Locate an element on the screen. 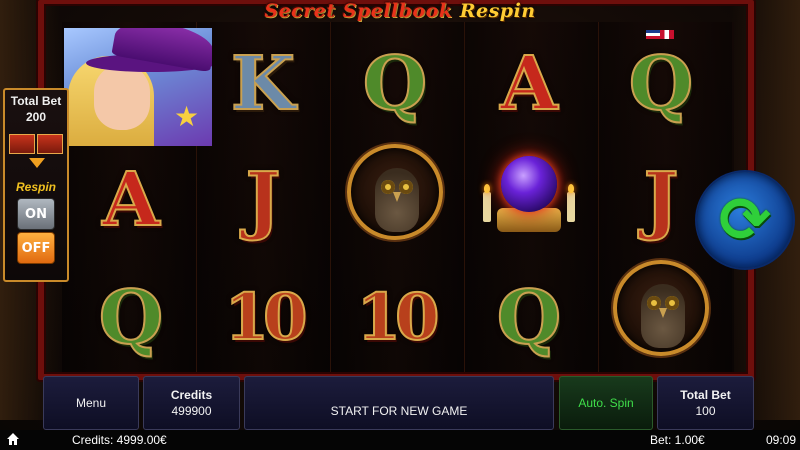 This screenshot has width=800, height=450. menu-label: Menu is located at coordinates (91, 403).